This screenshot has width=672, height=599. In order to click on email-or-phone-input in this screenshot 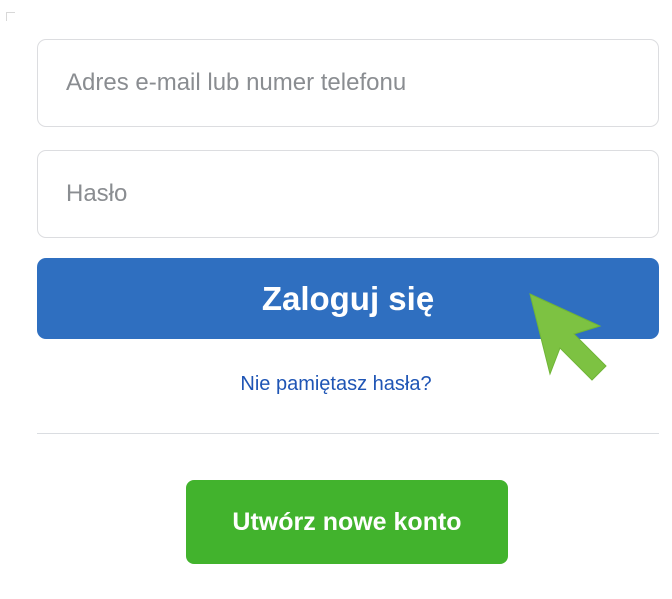, I will do `click(348, 83)`.